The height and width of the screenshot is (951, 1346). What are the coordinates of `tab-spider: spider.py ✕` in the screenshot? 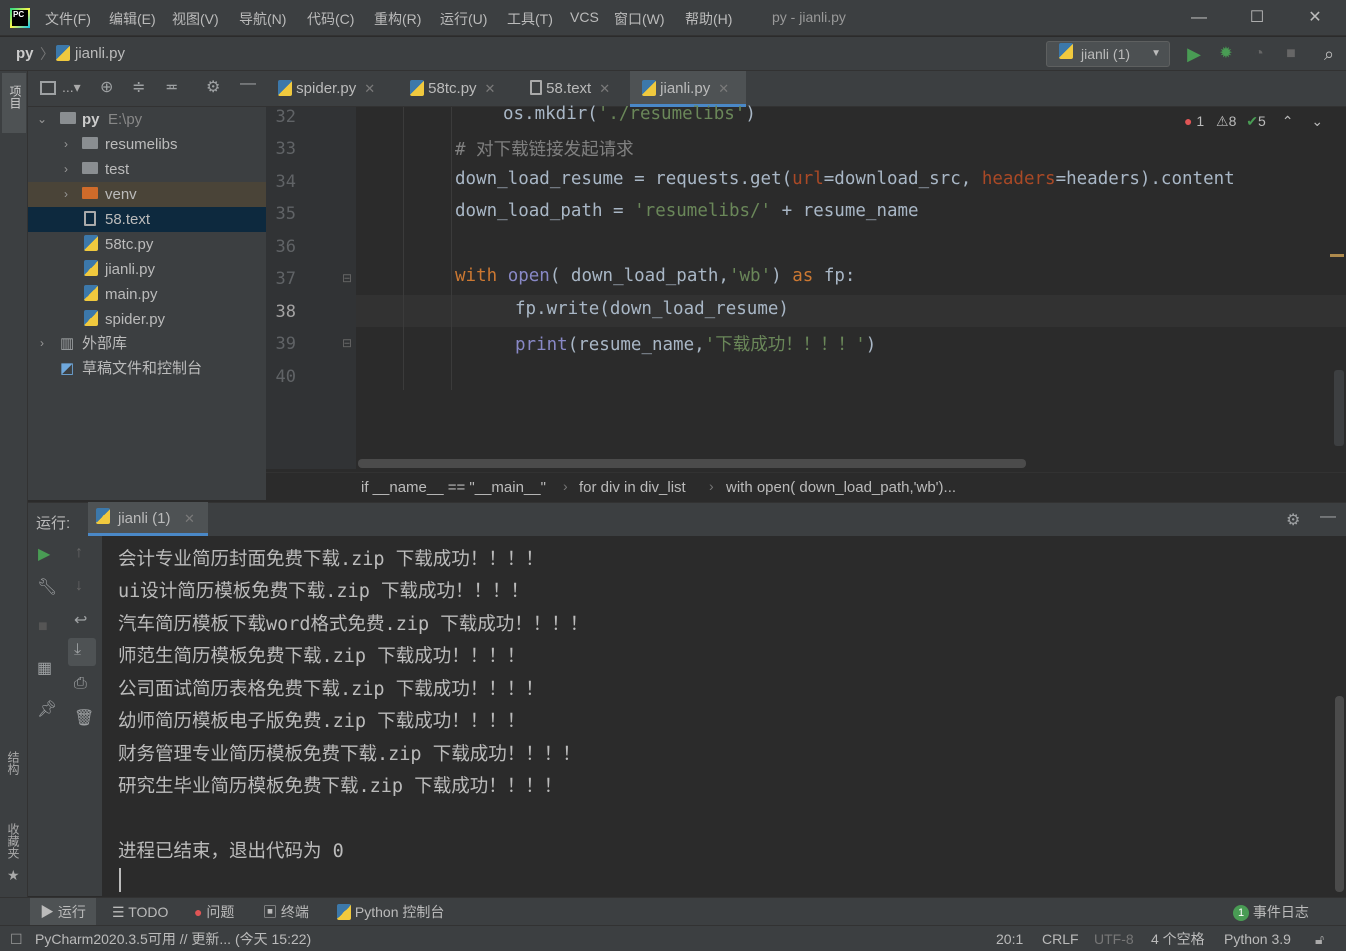 It's located at (331, 89).